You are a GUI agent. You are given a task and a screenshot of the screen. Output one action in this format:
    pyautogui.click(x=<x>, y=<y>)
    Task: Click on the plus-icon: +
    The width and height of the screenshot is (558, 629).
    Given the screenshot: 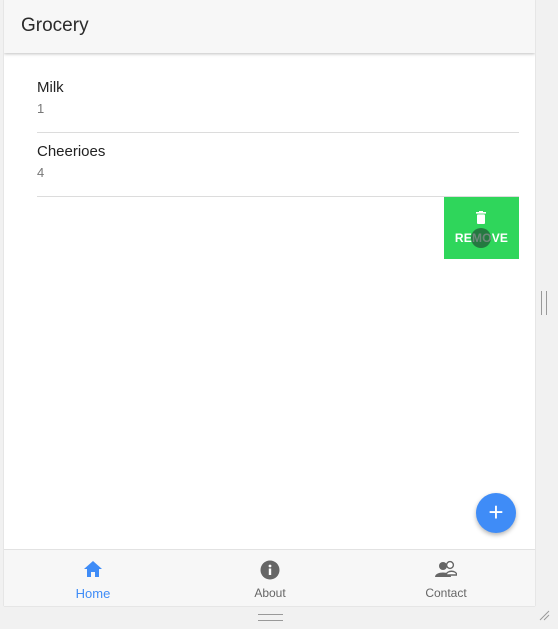 What is the action you would take?
    pyautogui.click(x=496, y=512)
    